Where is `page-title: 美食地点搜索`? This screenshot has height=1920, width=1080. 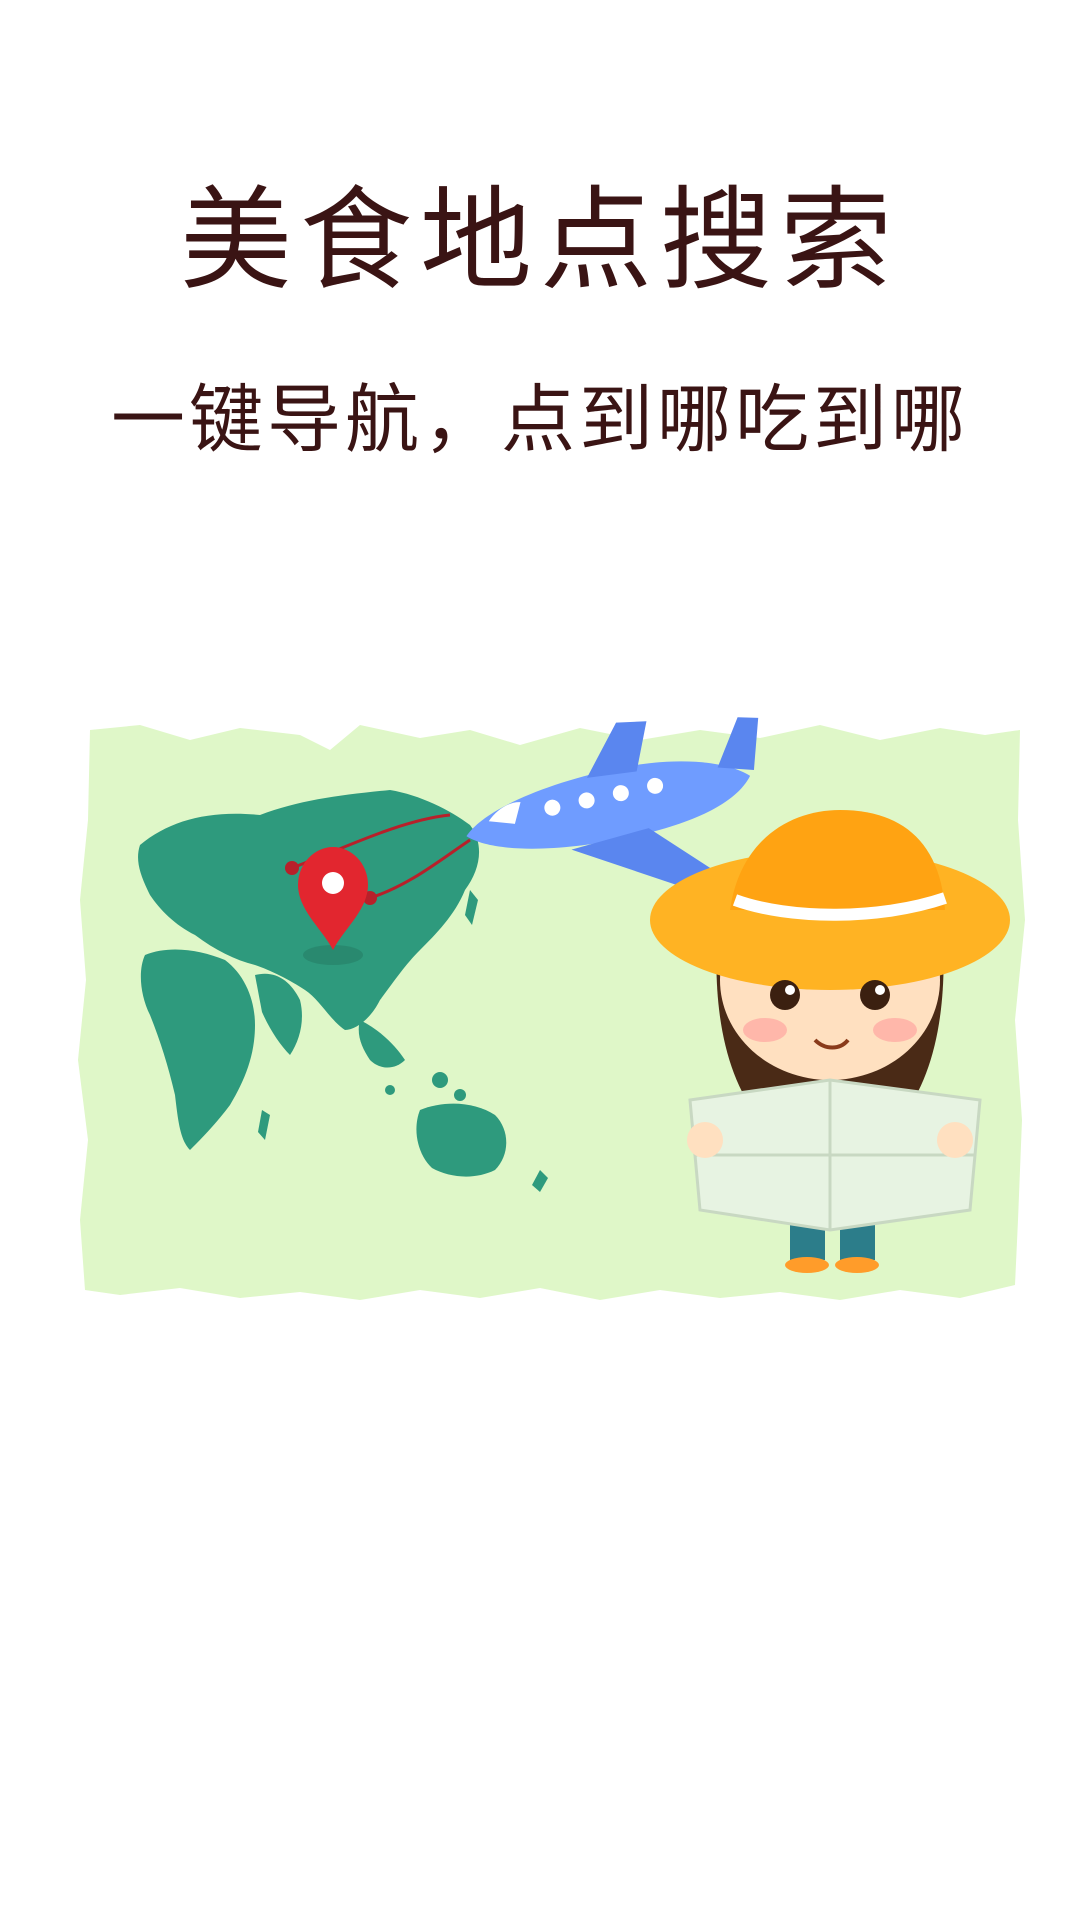
page-title: 美食地点搜索 is located at coordinates (540, 241).